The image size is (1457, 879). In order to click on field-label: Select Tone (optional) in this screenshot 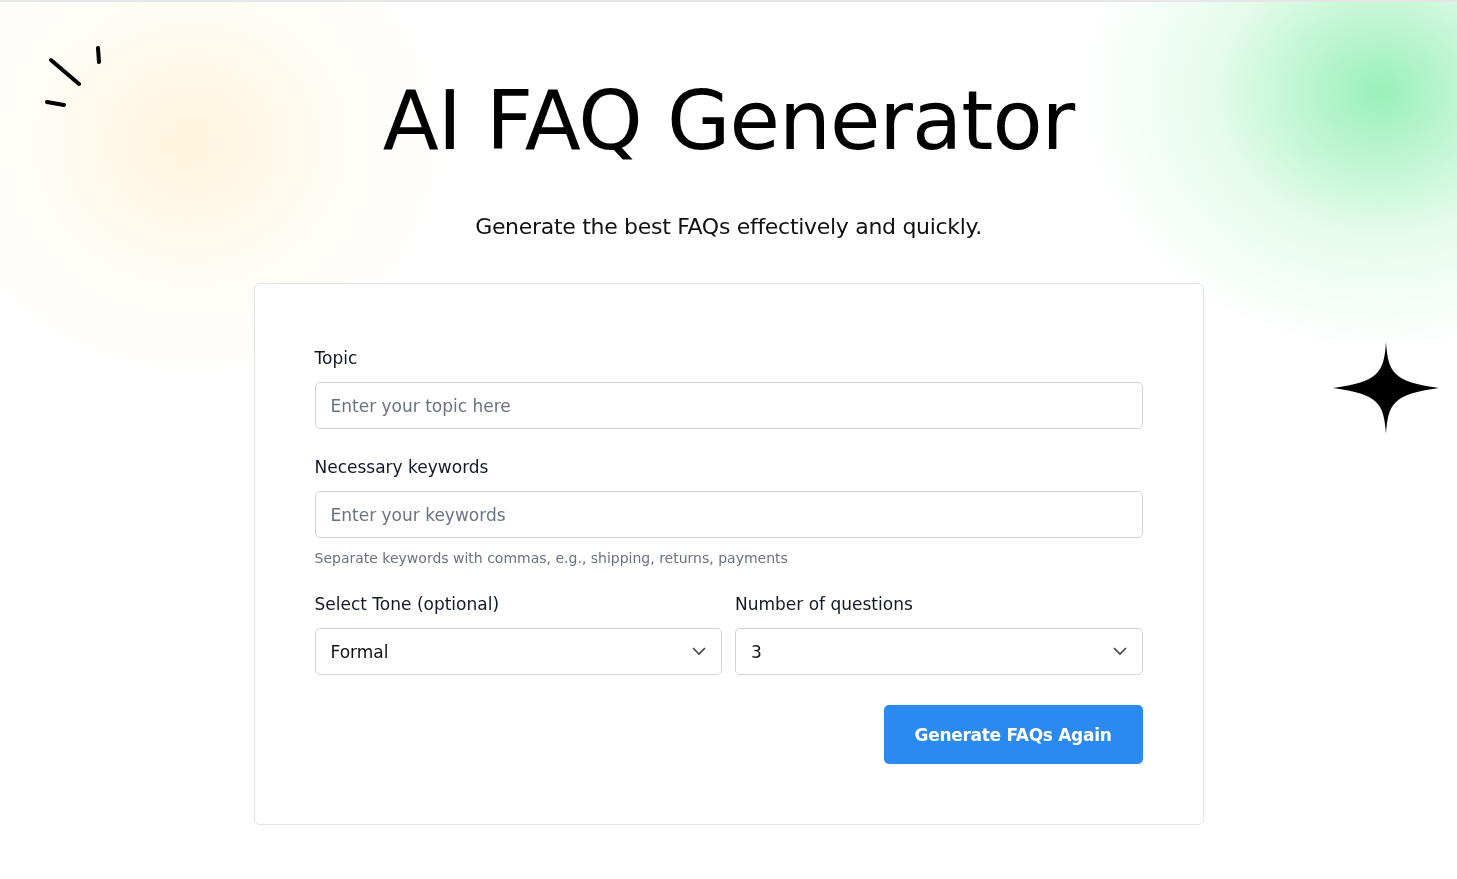, I will do `click(407, 604)`.